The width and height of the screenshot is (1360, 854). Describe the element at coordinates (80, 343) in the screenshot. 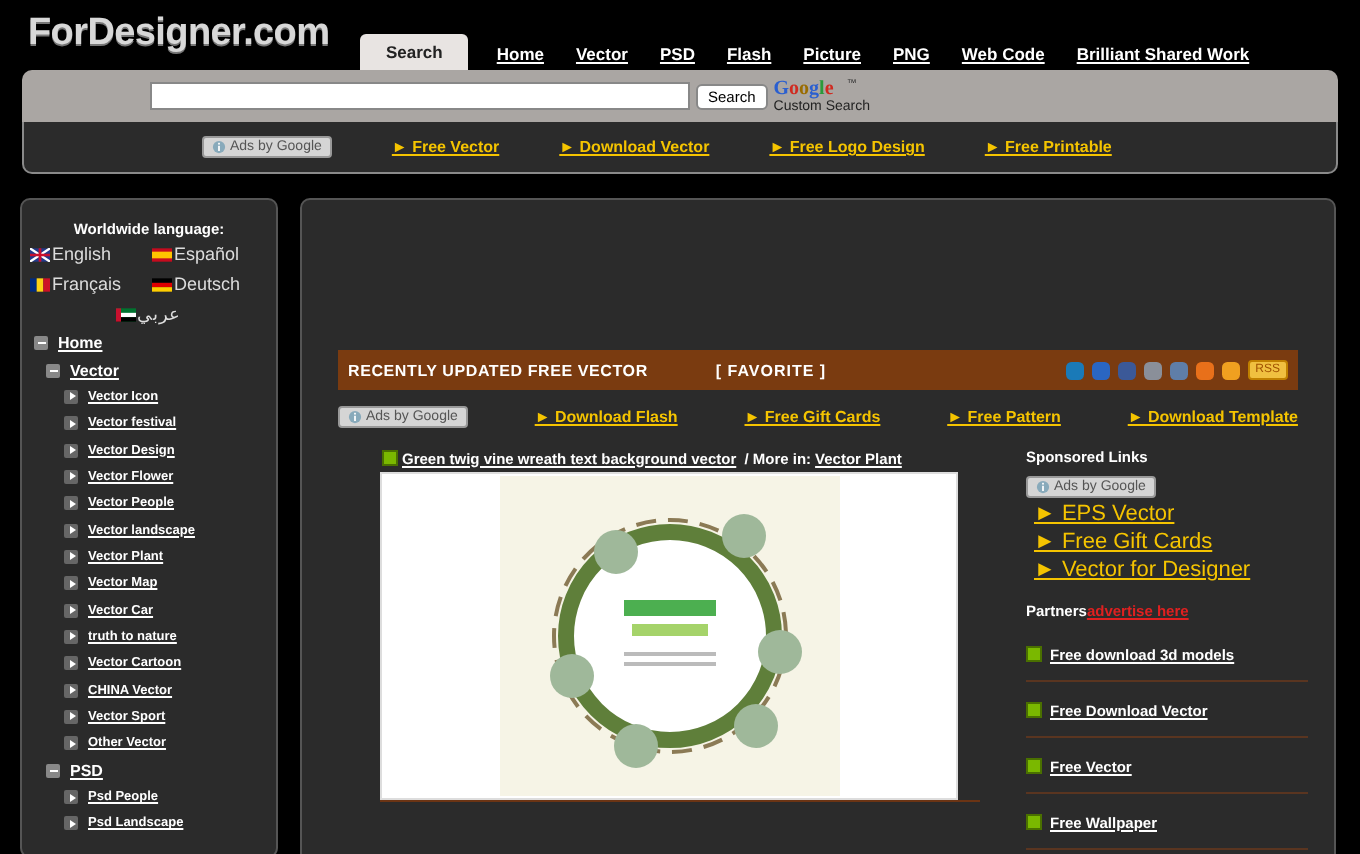

I see `category-link: Home` at that location.